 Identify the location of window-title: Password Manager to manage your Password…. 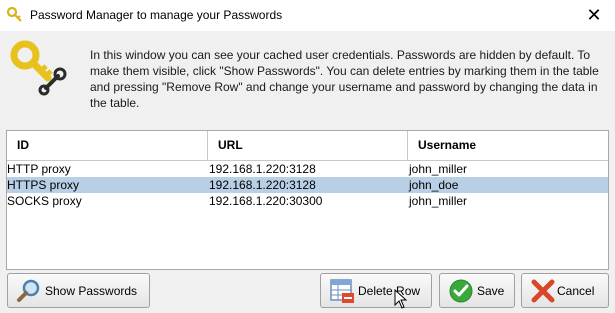
(156, 15).